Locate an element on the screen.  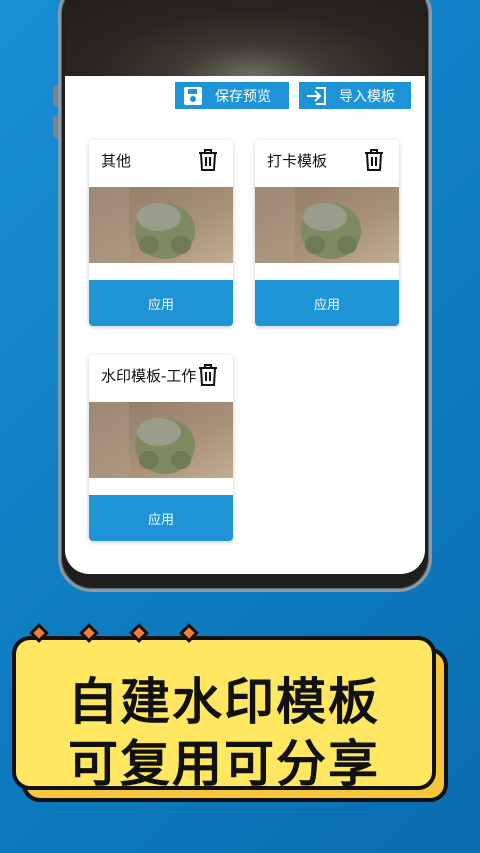
import-template-label: 导入模板 is located at coordinates (367, 96).